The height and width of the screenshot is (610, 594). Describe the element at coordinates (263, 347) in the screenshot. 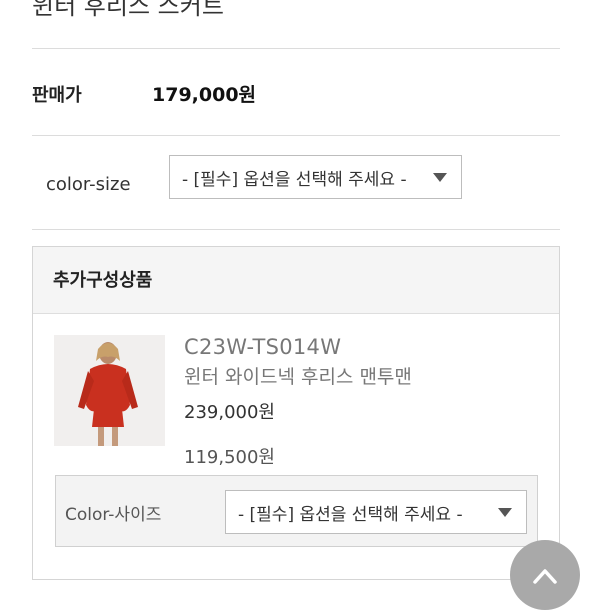

I see `product-code: C23W-TS014W` at that location.